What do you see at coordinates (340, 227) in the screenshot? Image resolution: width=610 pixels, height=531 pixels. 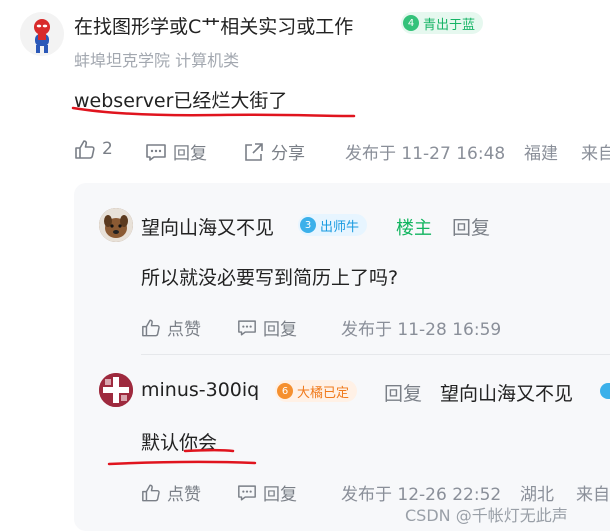 I see `level-title: 出师牛` at bounding box center [340, 227].